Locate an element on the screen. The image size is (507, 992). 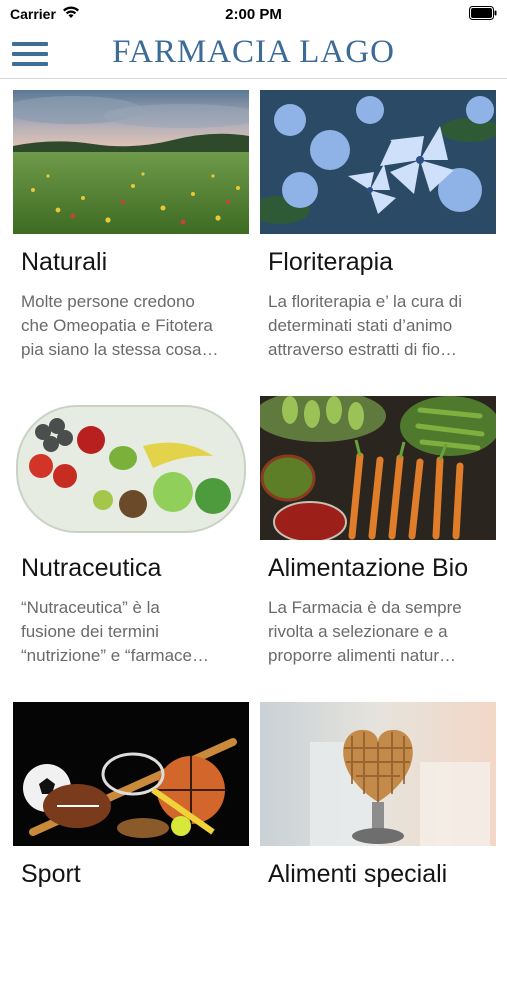
battery-icon is located at coordinates (483, 13).